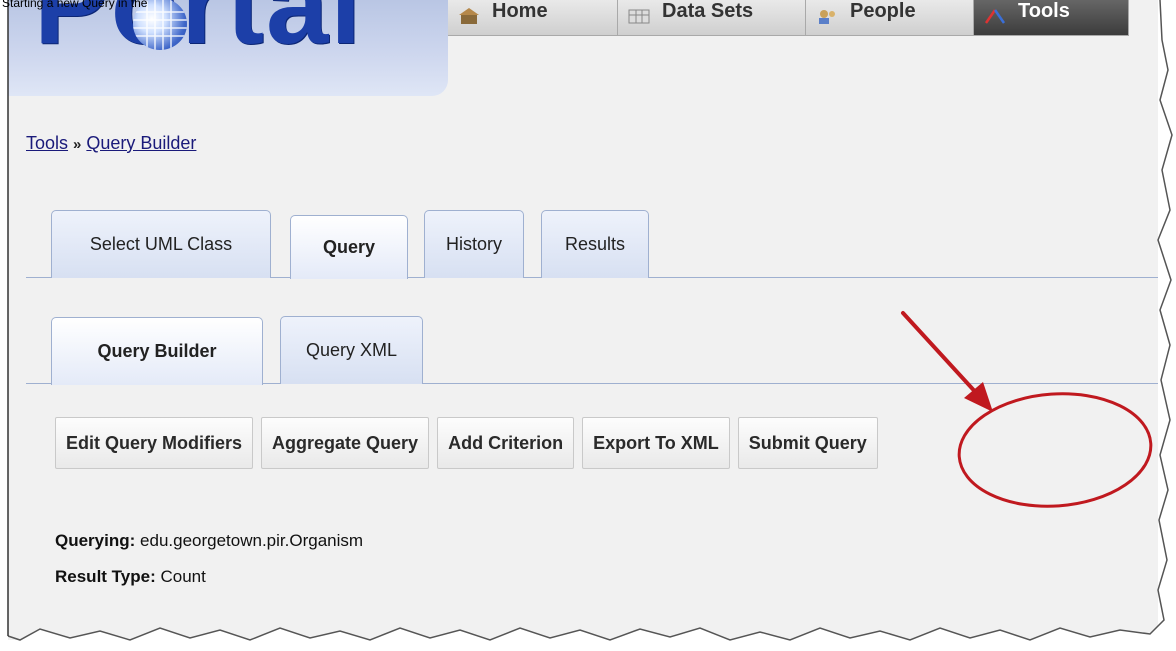 Image resolution: width=1176 pixels, height=651 pixels. What do you see at coordinates (474, 244) in the screenshot?
I see `tab-history: History` at bounding box center [474, 244].